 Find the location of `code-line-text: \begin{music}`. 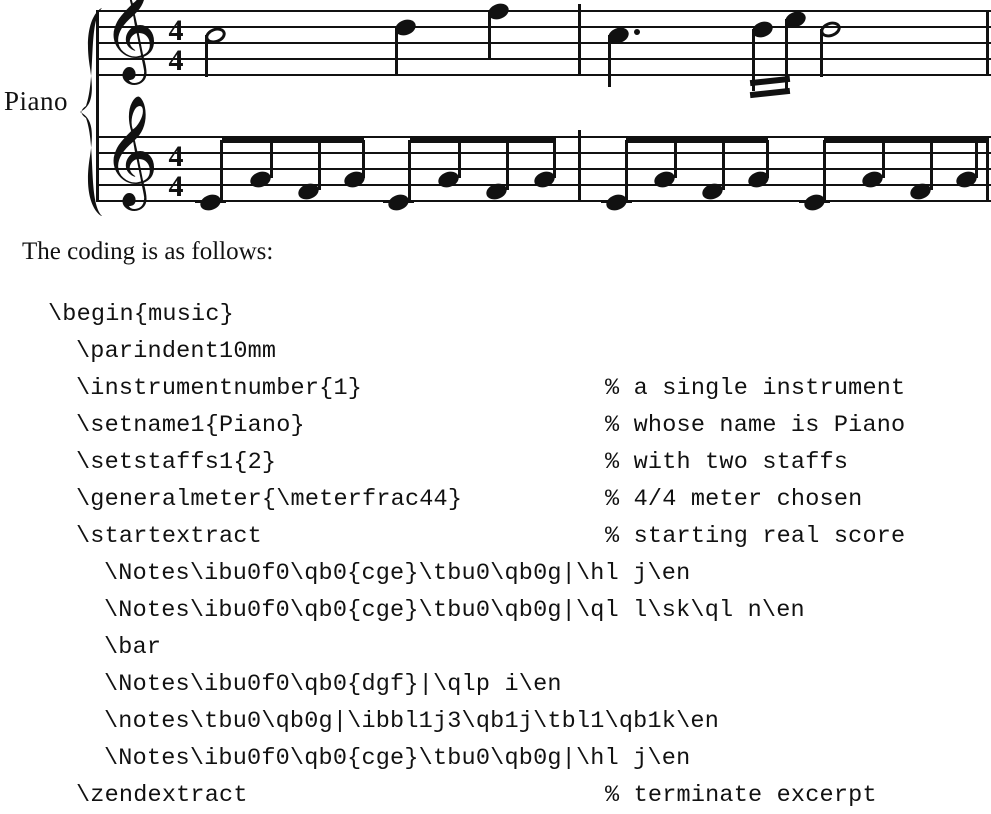

code-line-text: \begin{music} is located at coordinates (141, 314).